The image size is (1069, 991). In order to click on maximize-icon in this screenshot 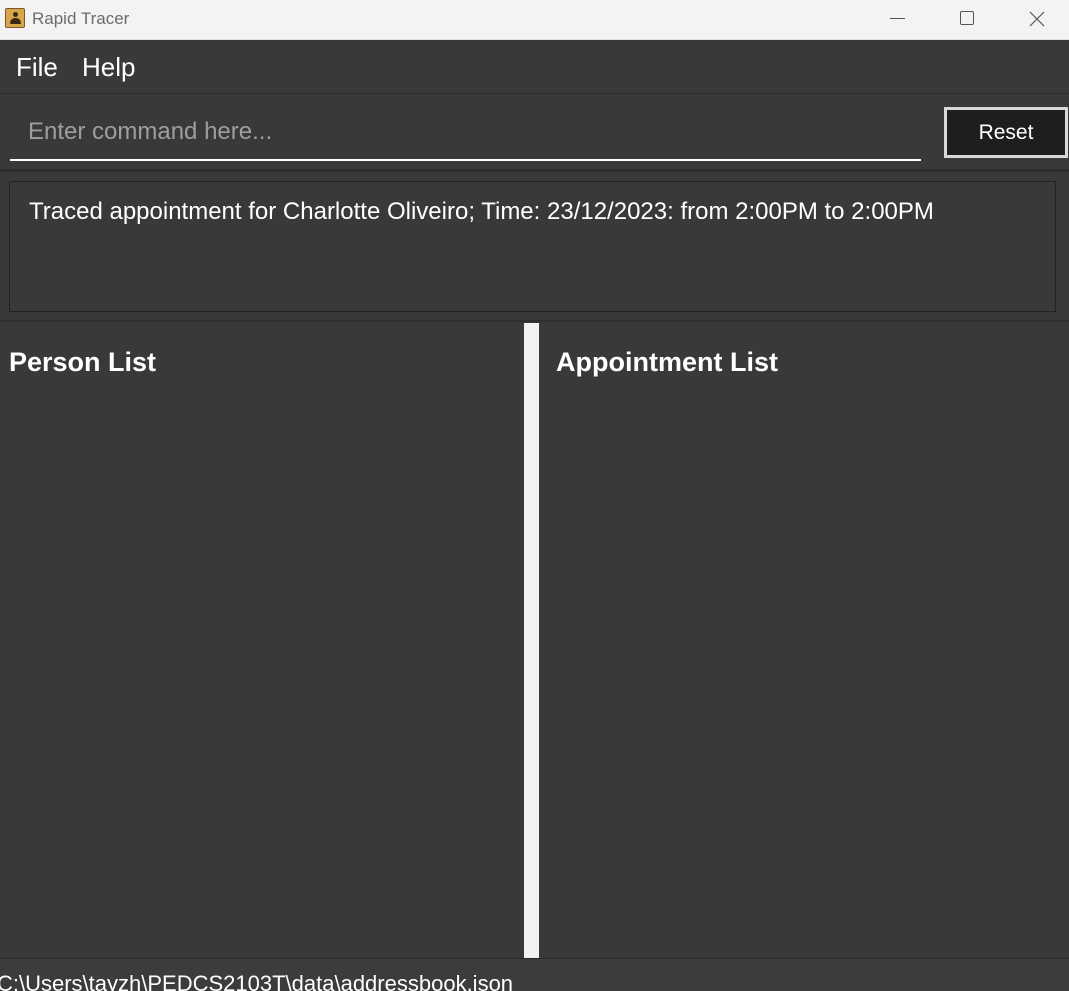, I will do `click(967, 18)`.